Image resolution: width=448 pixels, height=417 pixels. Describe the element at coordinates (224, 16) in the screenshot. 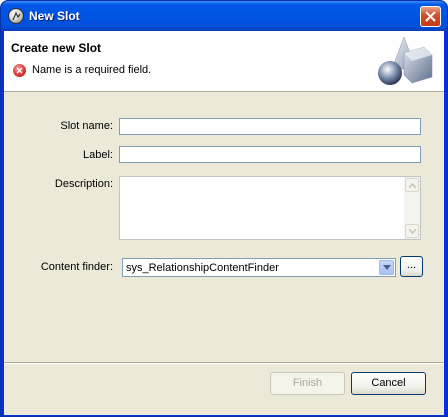

I see `title-bar: New Slot` at that location.